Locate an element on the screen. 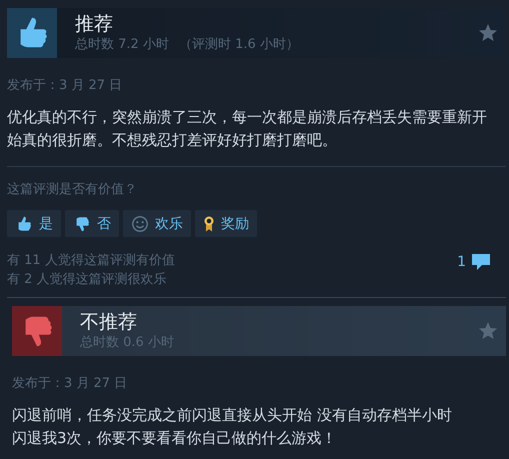 The width and height of the screenshot is (509, 459). award-button: 奖励 is located at coordinates (226, 223).